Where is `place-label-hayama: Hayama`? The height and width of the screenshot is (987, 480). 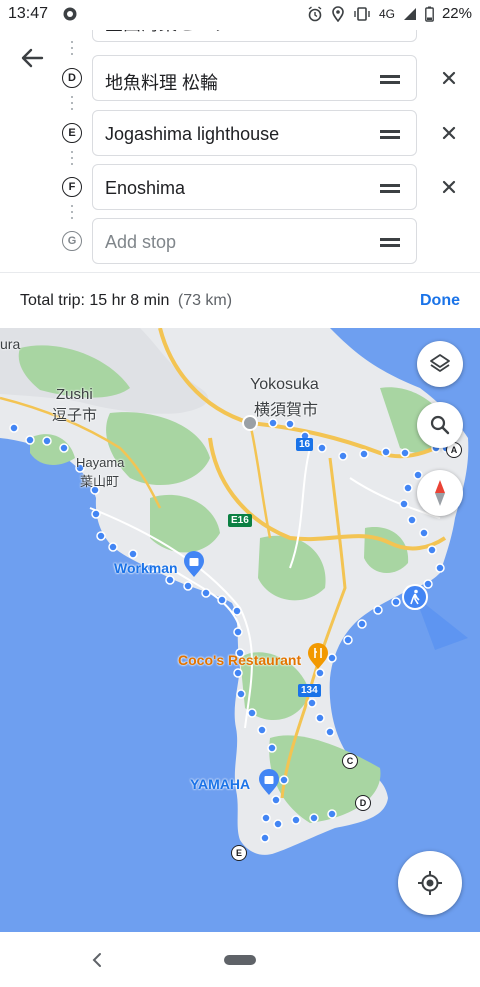 place-label-hayama: Hayama is located at coordinates (100, 462).